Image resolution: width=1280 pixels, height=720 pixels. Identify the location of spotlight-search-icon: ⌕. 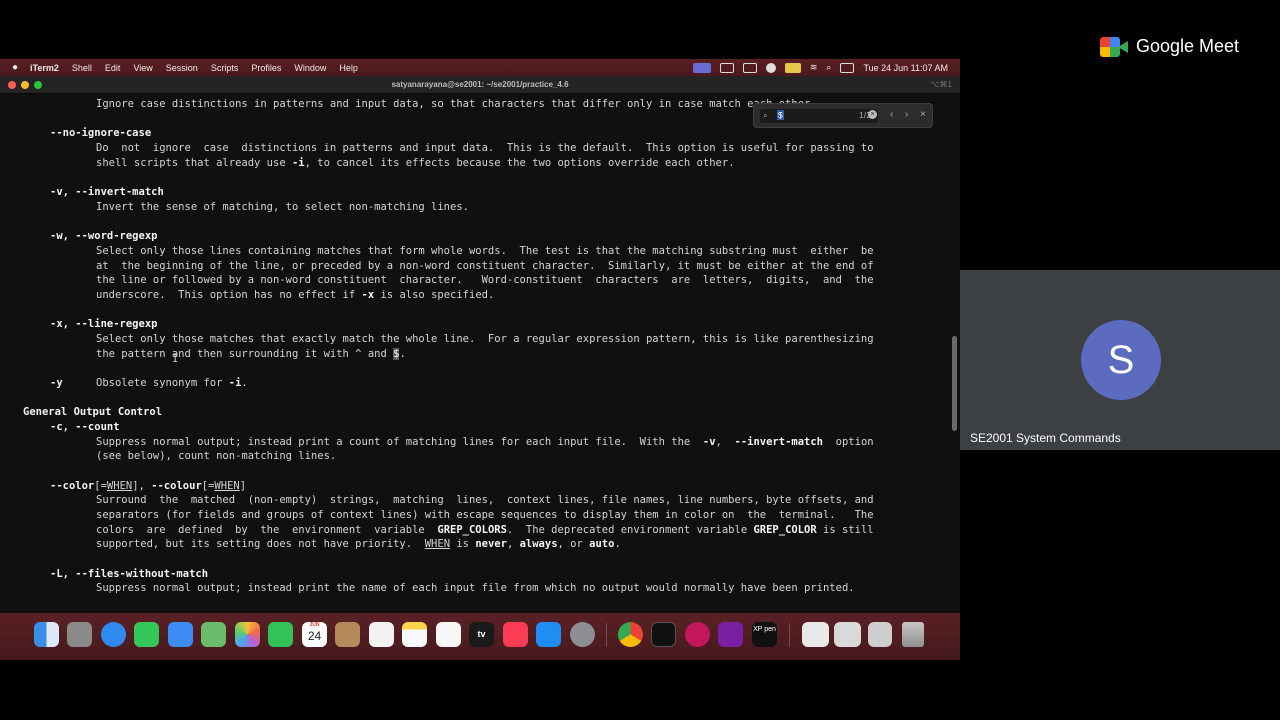
(828, 67).